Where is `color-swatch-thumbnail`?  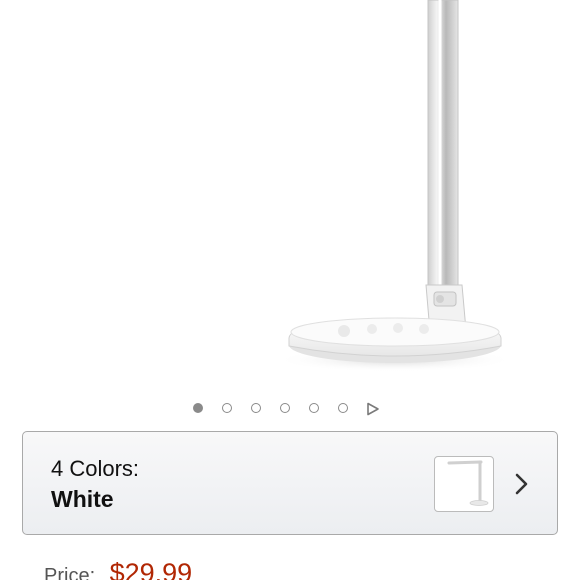 color-swatch-thumbnail is located at coordinates (464, 484).